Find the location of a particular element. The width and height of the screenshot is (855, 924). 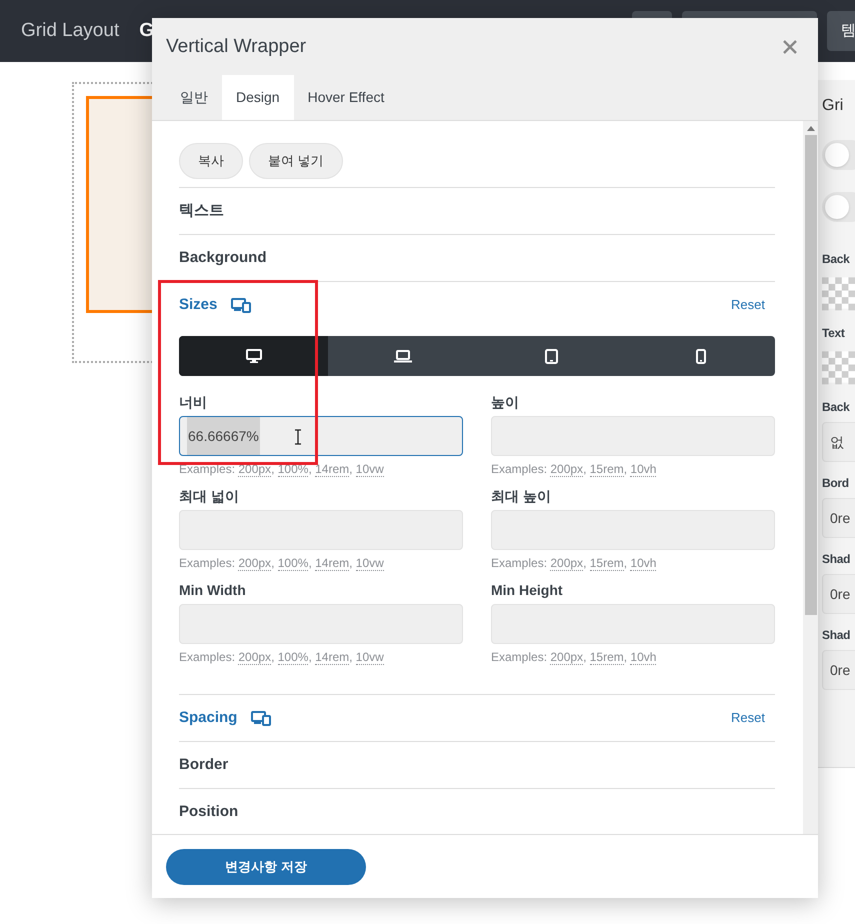

panel-label: Text is located at coordinates (834, 333).